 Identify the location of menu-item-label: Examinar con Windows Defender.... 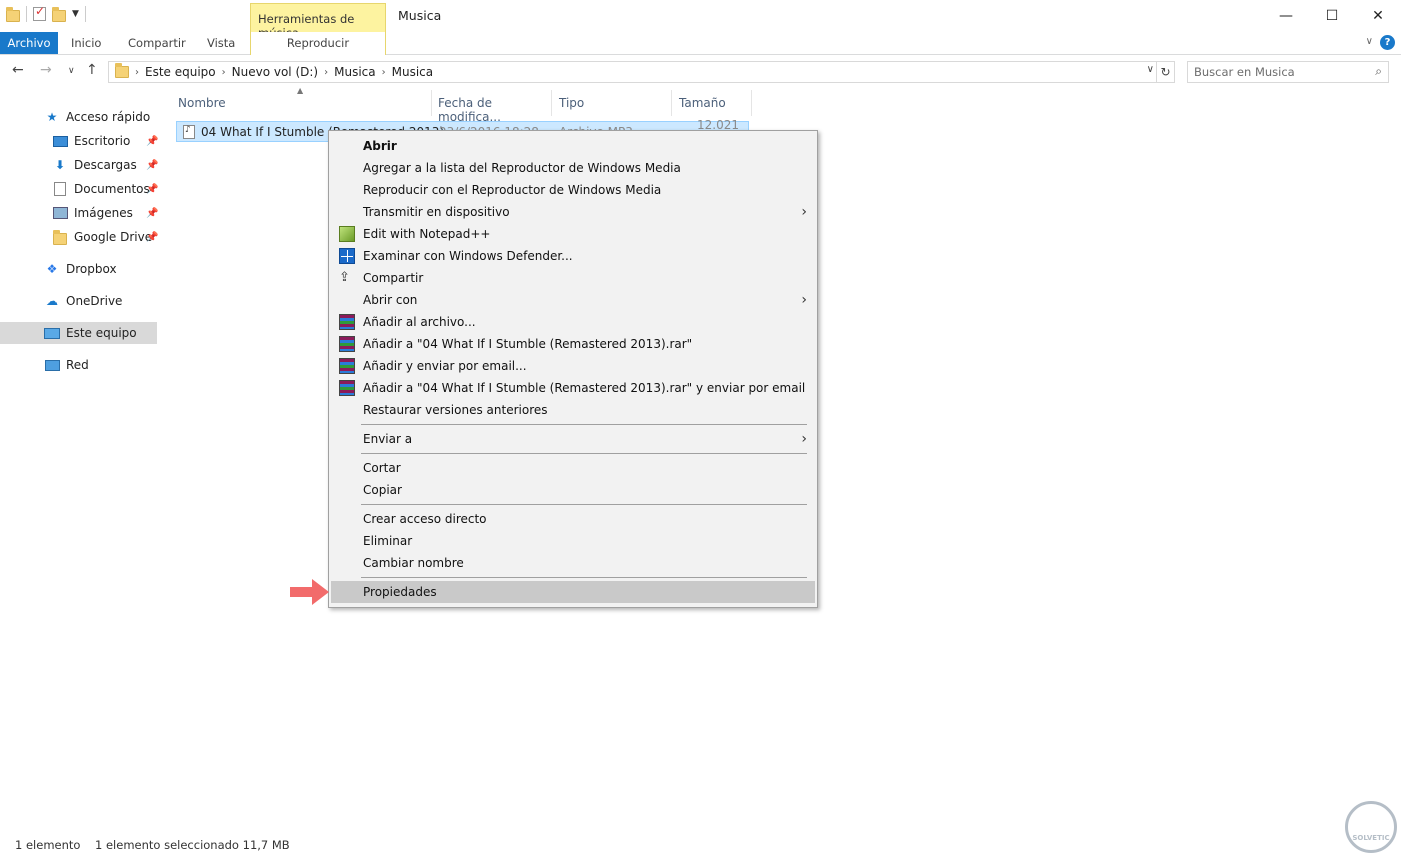
(468, 256).